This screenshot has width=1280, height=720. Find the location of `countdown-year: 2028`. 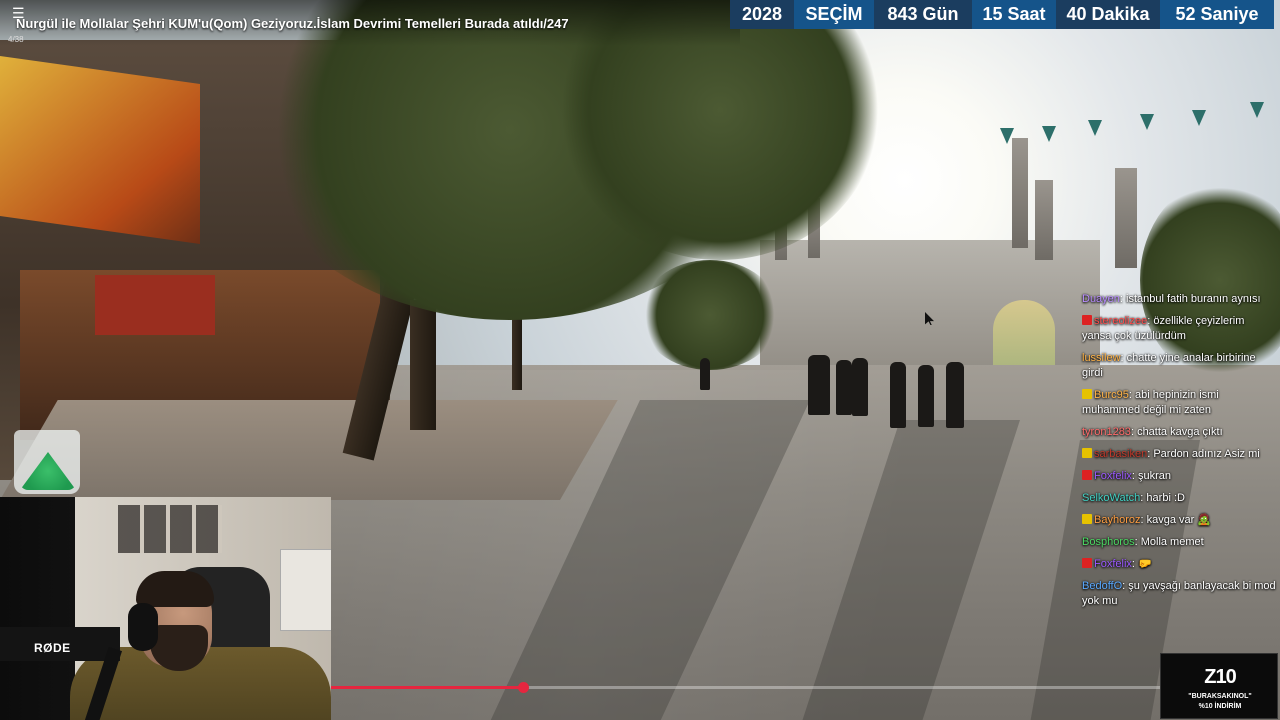

countdown-year: 2028 is located at coordinates (762, 14).